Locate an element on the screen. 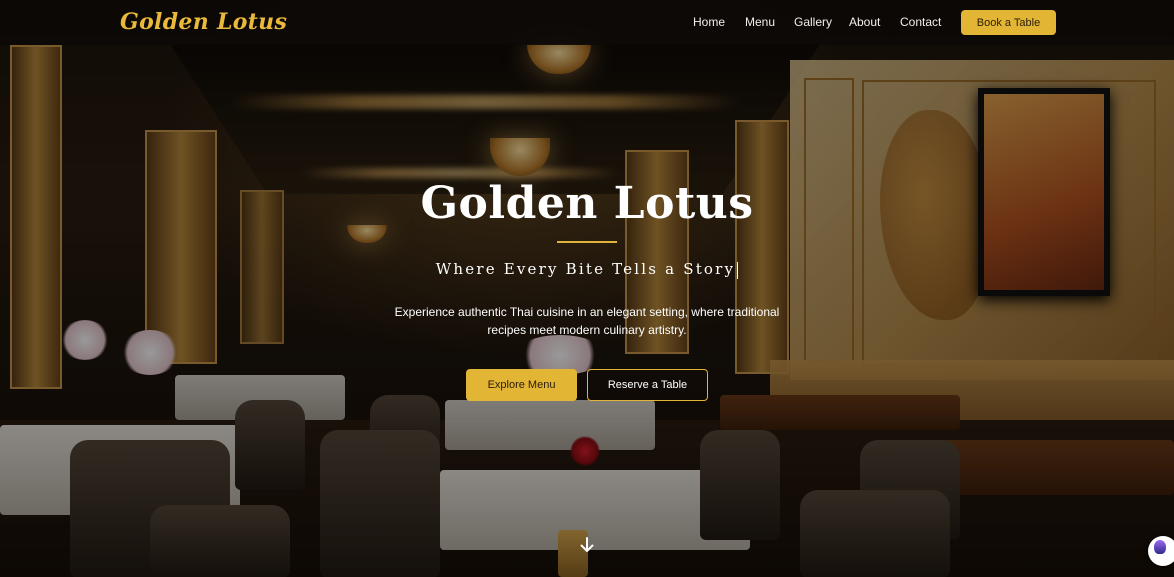 The height and width of the screenshot is (577, 1174). explore-menu-button: Explore Menu is located at coordinates (521, 385).